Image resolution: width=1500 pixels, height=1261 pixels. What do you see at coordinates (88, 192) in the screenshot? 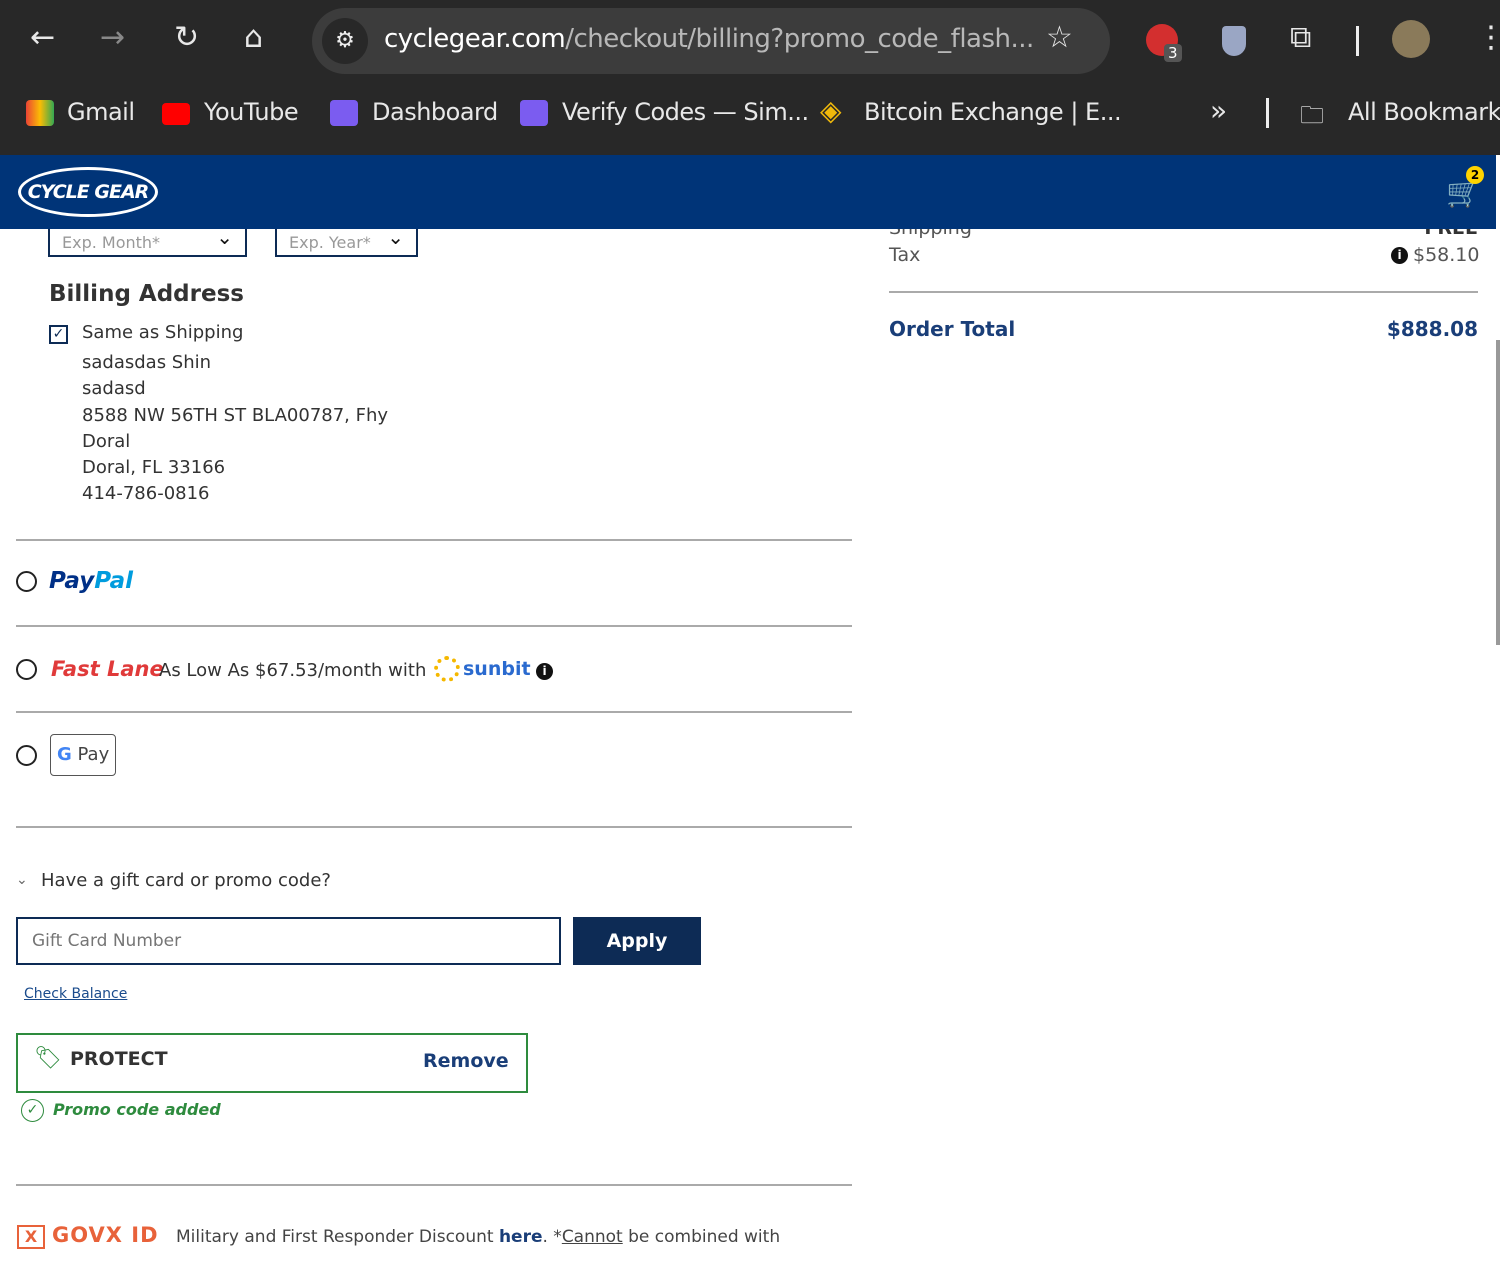
I see `cycle-gear-logo: CYCLE GEAR` at bounding box center [88, 192].